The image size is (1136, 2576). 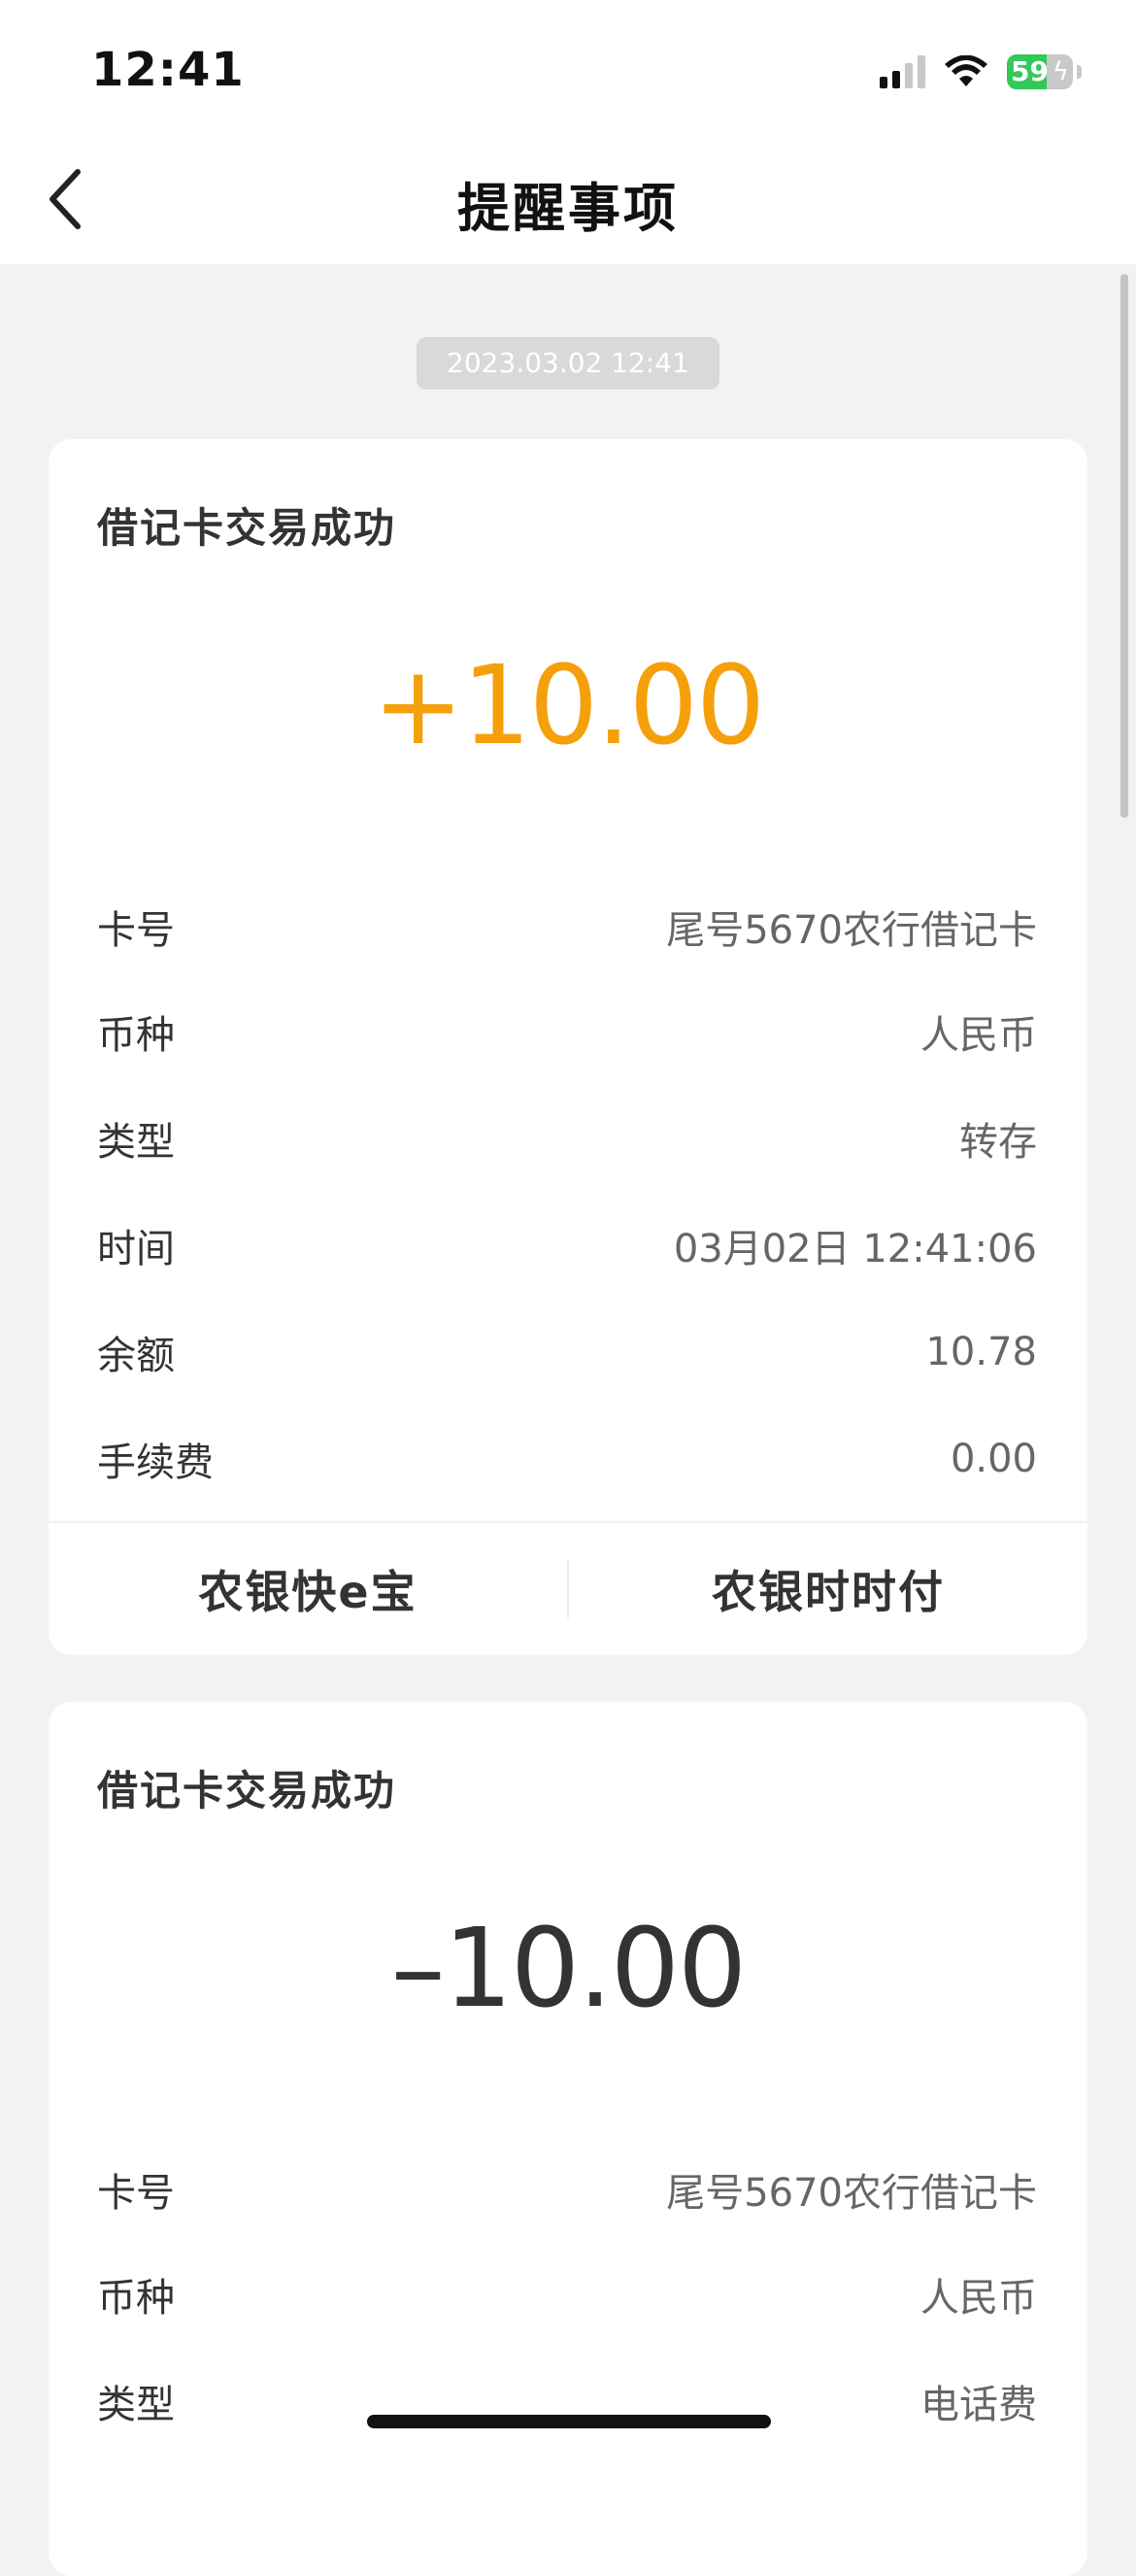 I want to click on detail-row-type: 类型 转存, so click(x=567, y=1138).